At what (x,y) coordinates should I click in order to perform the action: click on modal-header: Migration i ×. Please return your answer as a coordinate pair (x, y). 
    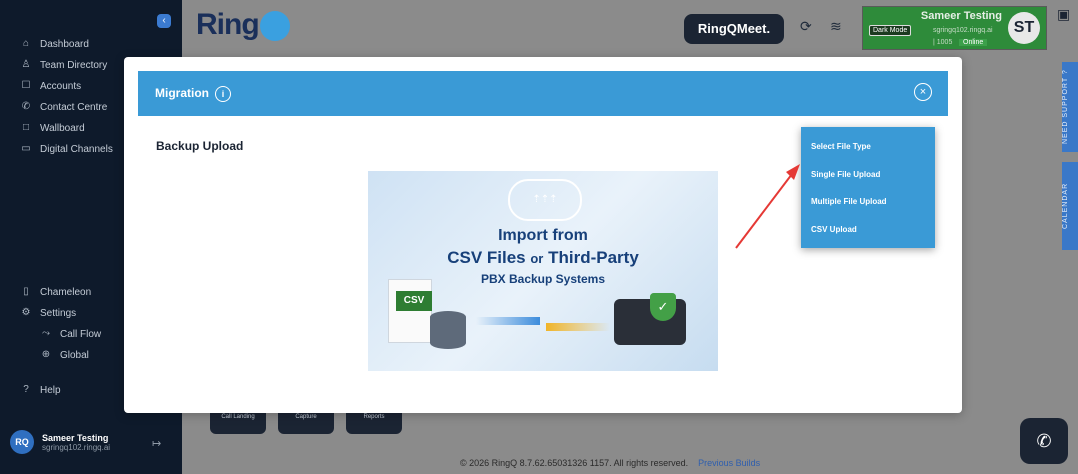
    Looking at the image, I should click on (543, 93).